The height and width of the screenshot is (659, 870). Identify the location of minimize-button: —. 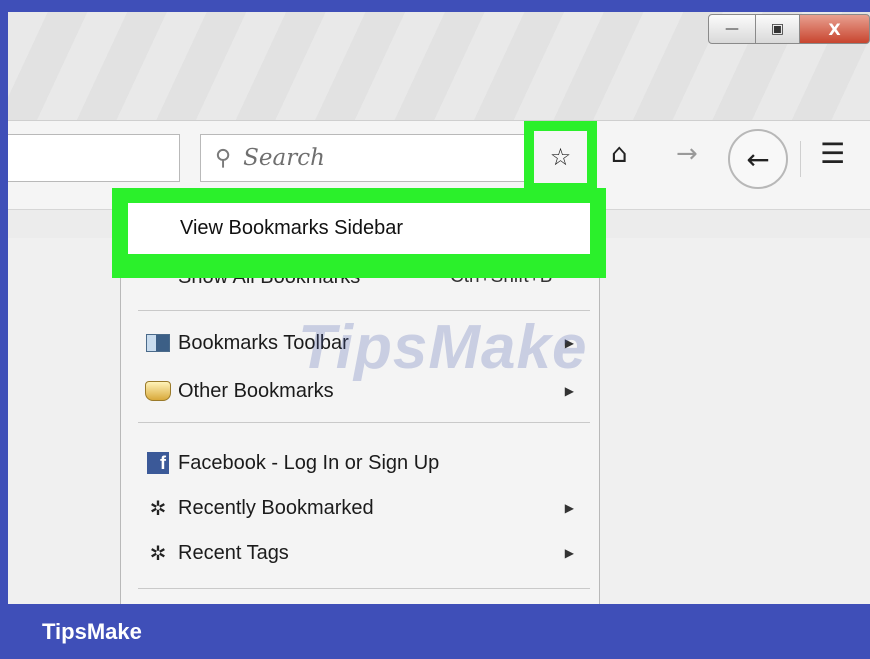
(732, 29).